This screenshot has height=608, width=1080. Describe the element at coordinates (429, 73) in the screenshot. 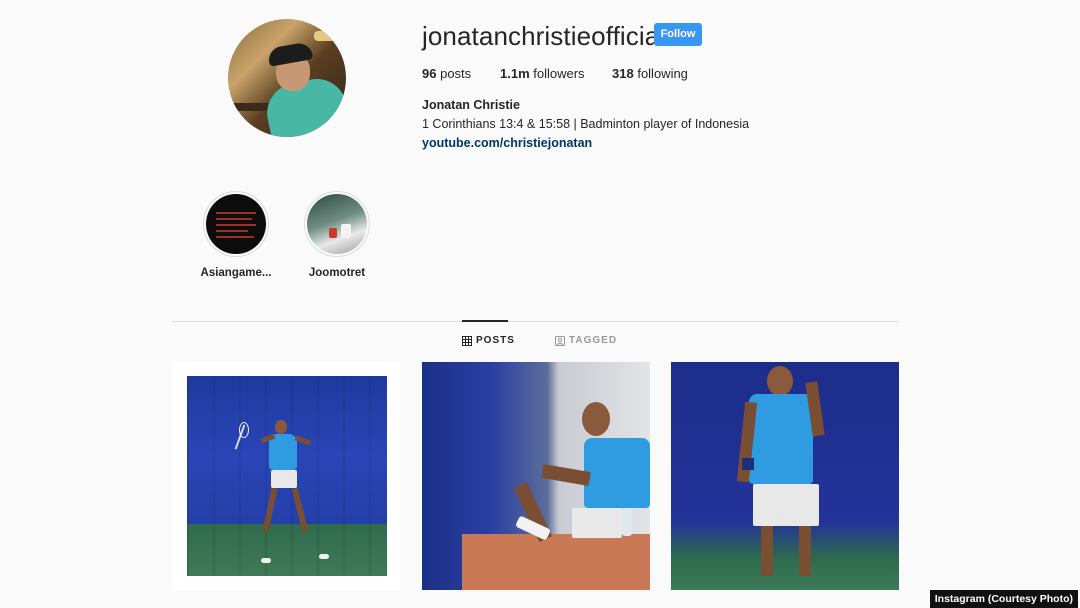

I see `posts-count: 96` at that location.